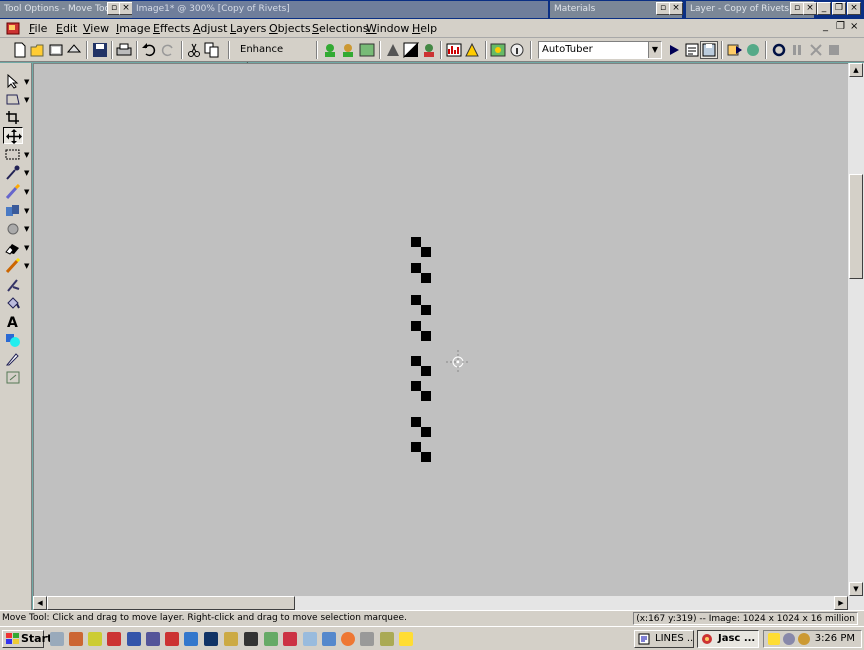  I want to click on menu-objects: Objects, so click(290, 28).